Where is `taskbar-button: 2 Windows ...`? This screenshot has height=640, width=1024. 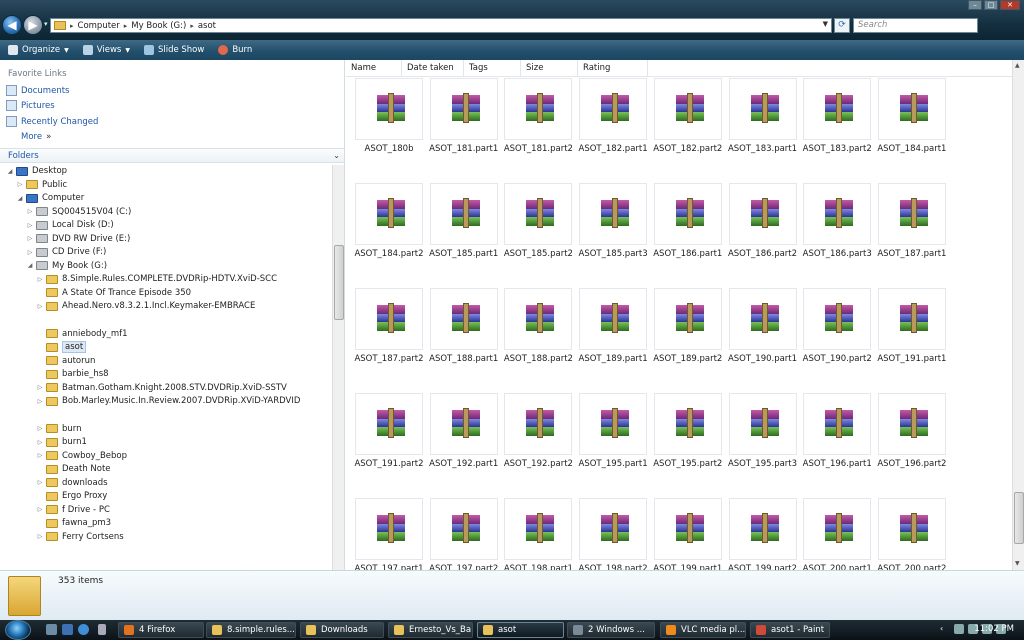 taskbar-button: 2 Windows ... is located at coordinates (611, 630).